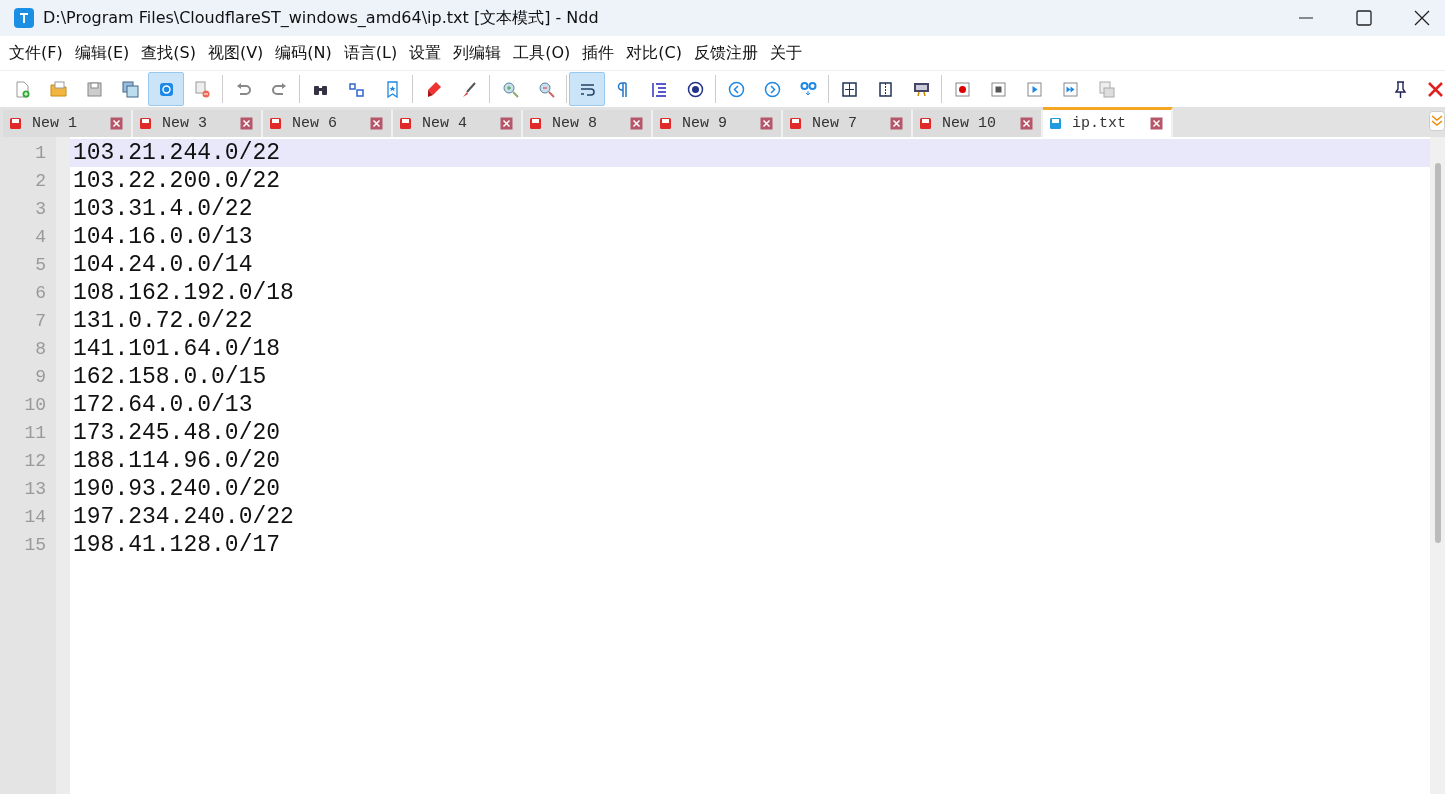  What do you see at coordinates (978, 123) in the screenshot?
I see `file-tab: New 10` at bounding box center [978, 123].